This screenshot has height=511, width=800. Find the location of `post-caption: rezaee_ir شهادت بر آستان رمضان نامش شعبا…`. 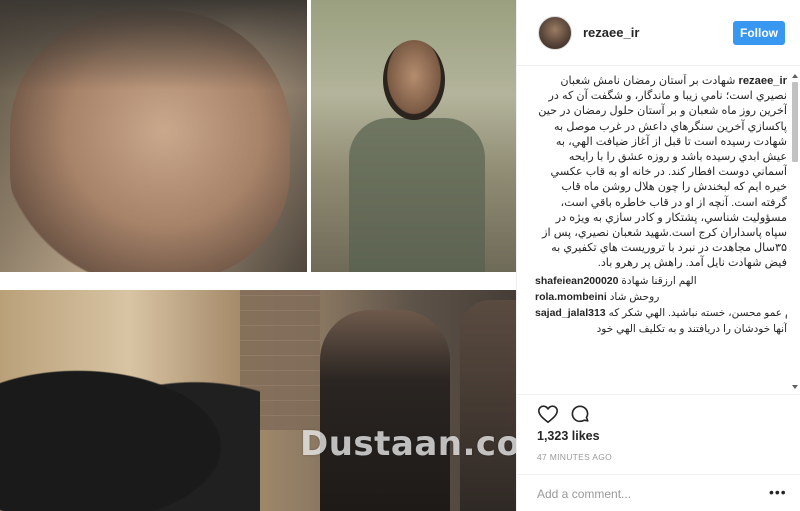

post-caption: rezaee_ir شهادت بر آستان رمضان نامش شعبا… is located at coordinates (661, 173).